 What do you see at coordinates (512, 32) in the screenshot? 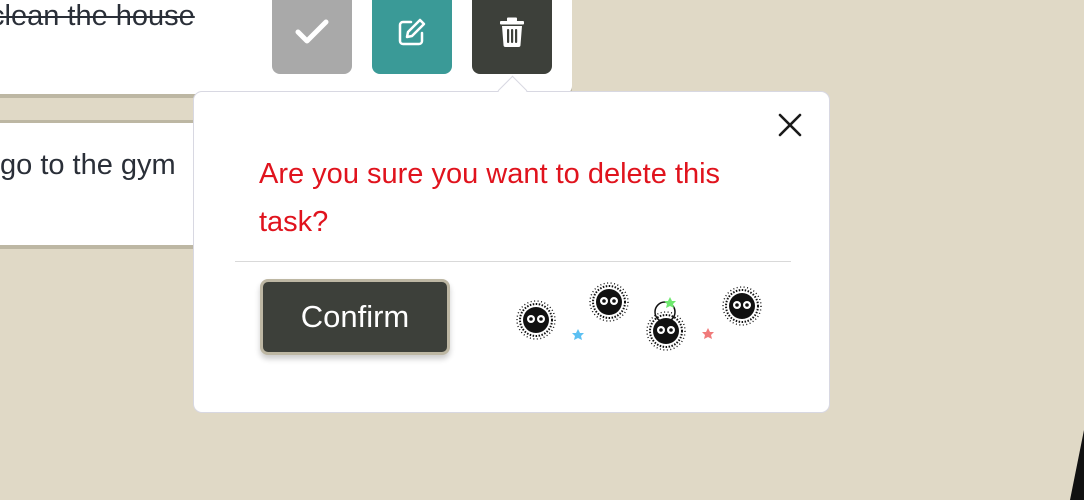
I see `trash-icon` at bounding box center [512, 32].